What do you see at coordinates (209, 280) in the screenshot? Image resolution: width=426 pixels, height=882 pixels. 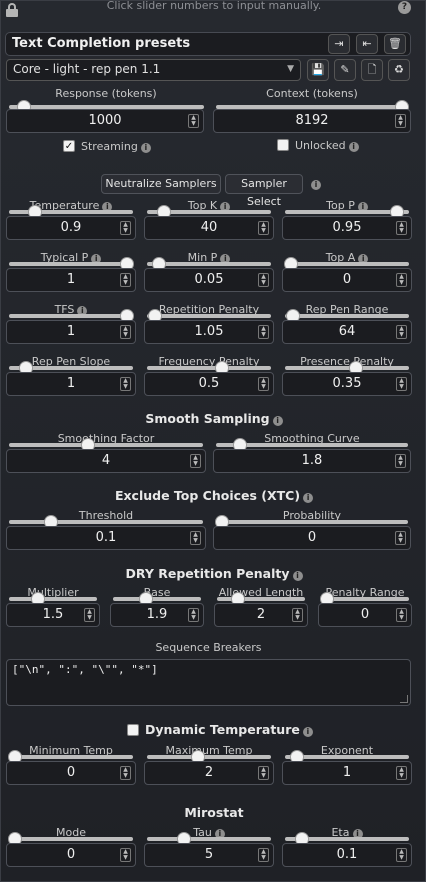 I see `min-p-input: 0.05 ▲ ▼` at bounding box center [209, 280].